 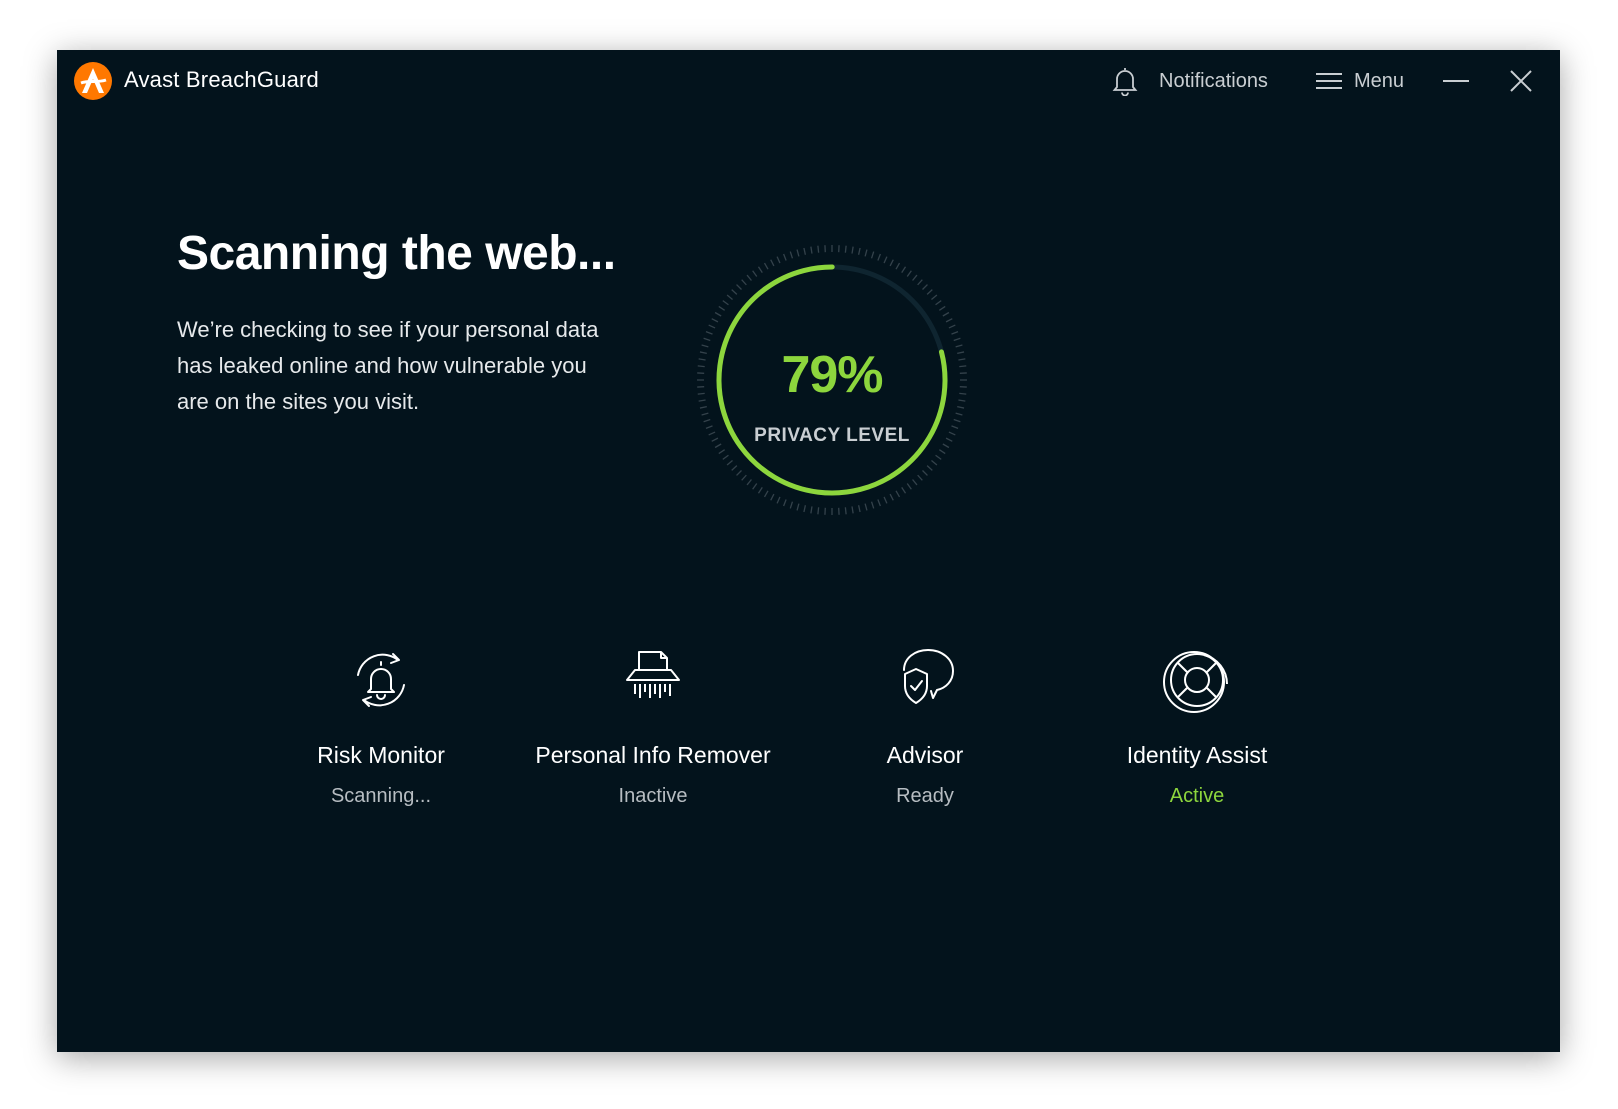 I want to click on avast-logo-icon, so click(x=93, y=81).